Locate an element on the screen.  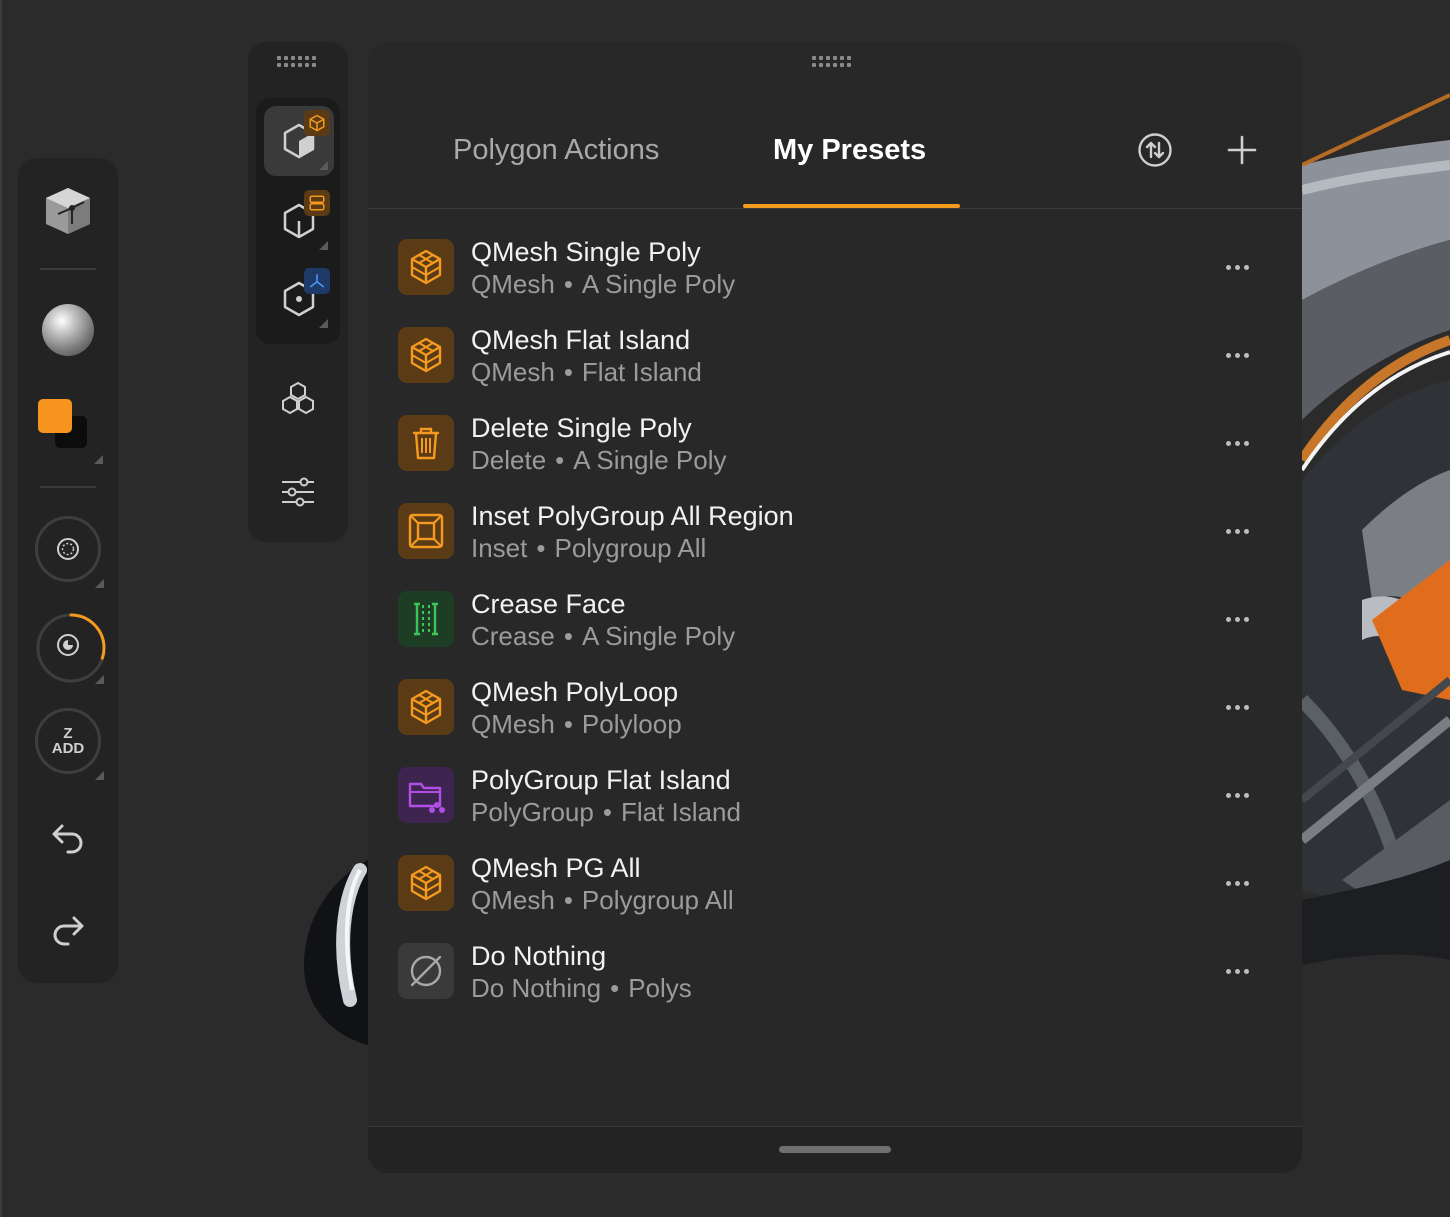
preset-subtitle: Delete • A Single Poly is located at coordinates (599, 460).